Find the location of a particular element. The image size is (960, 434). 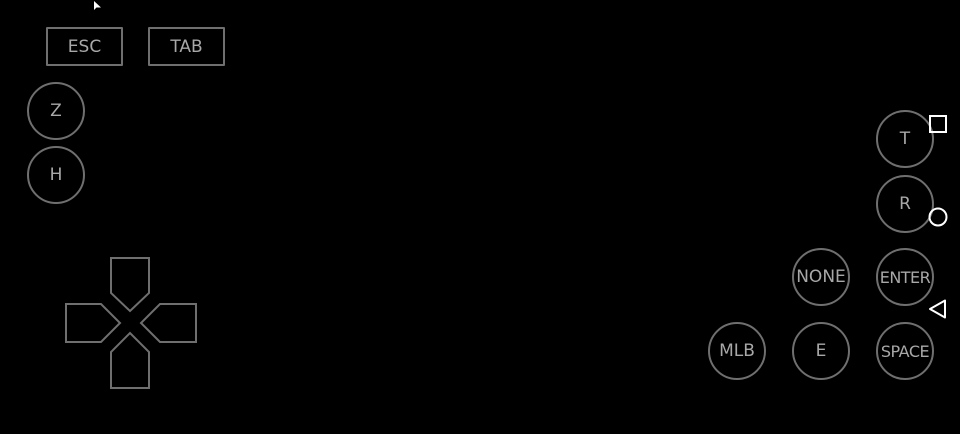

triangle-back-icon is located at coordinates (938, 309).